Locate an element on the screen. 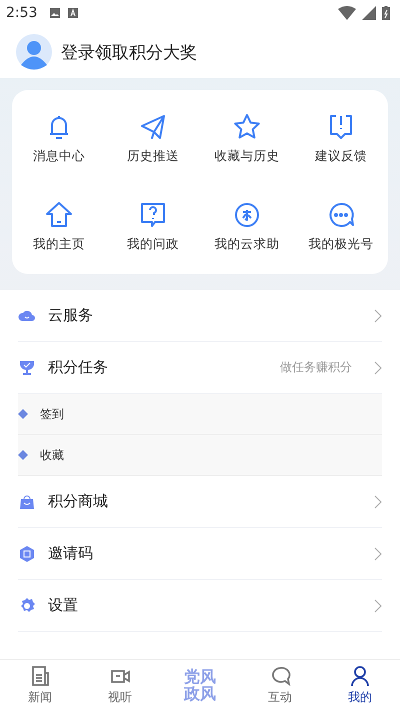 The image size is (400, 711). login-title: 登录领取积分大奖 is located at coordinates (129, 52).